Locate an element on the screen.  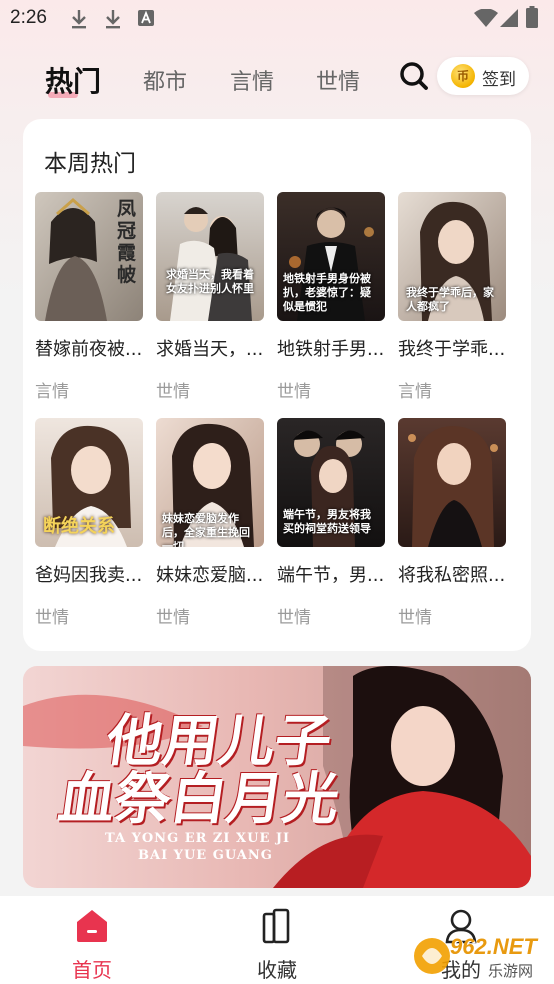
book-item: 端午节，男友将我买的祠堂药送领导 端午节，男... 世情 is located at coordinates (331, 523).